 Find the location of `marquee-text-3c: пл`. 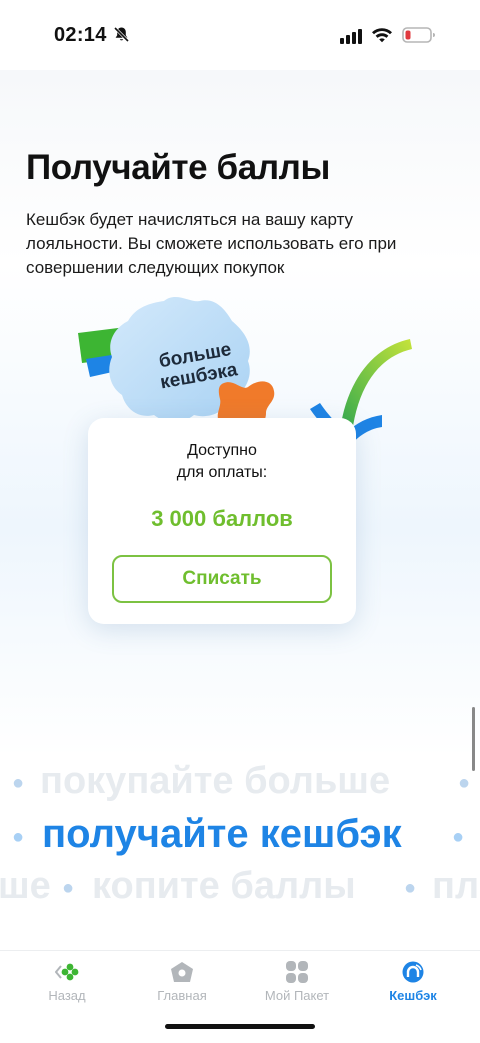

marquee-text-3c: пл is located at coordinates (456, 886).